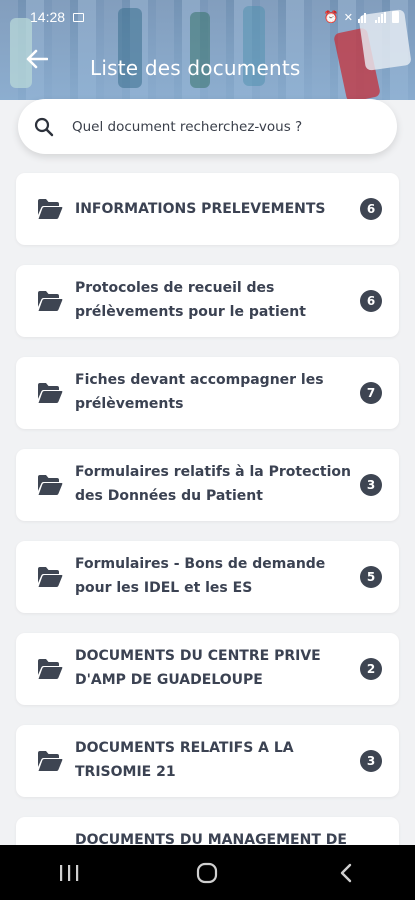 Image resolution: width=415 pixels, height=900 pixels. I want to click on home-icon, so click(207, 872).